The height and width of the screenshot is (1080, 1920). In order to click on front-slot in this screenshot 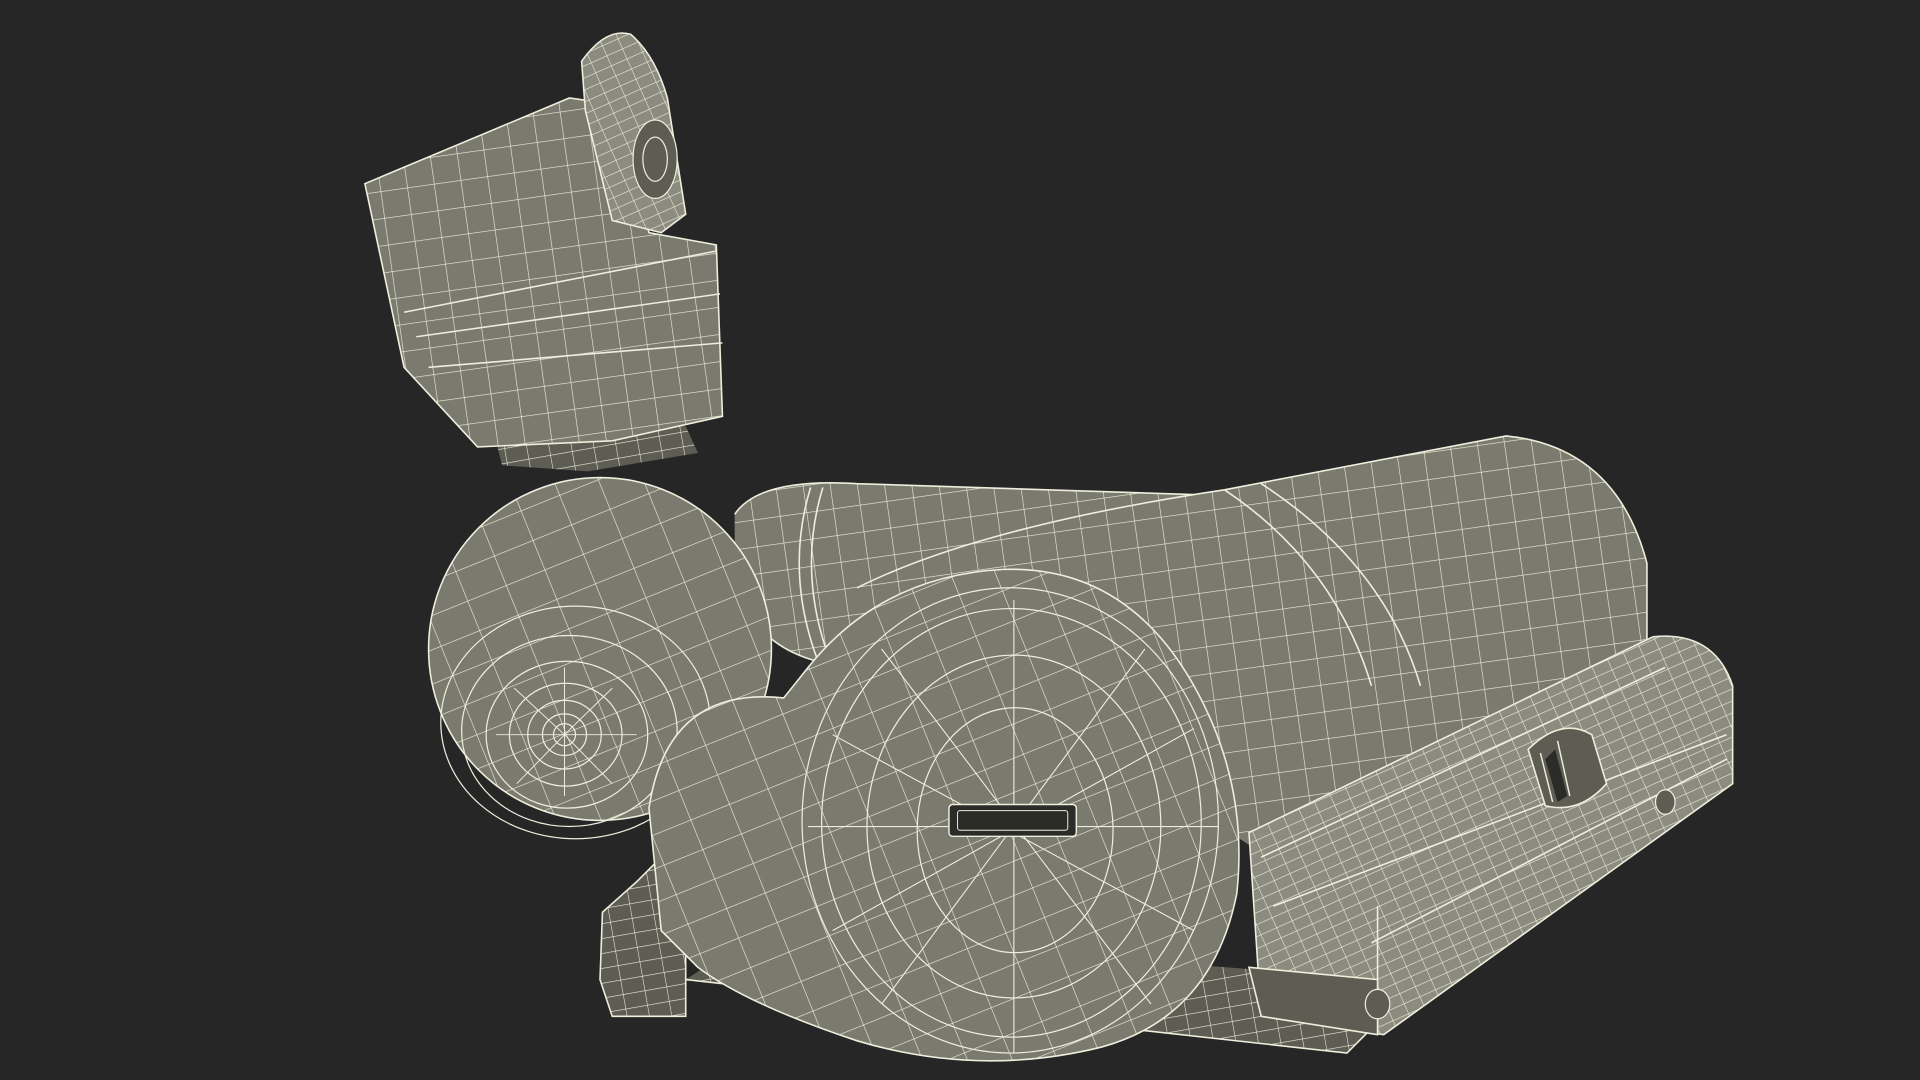, I will do `click(1012, 820)`.